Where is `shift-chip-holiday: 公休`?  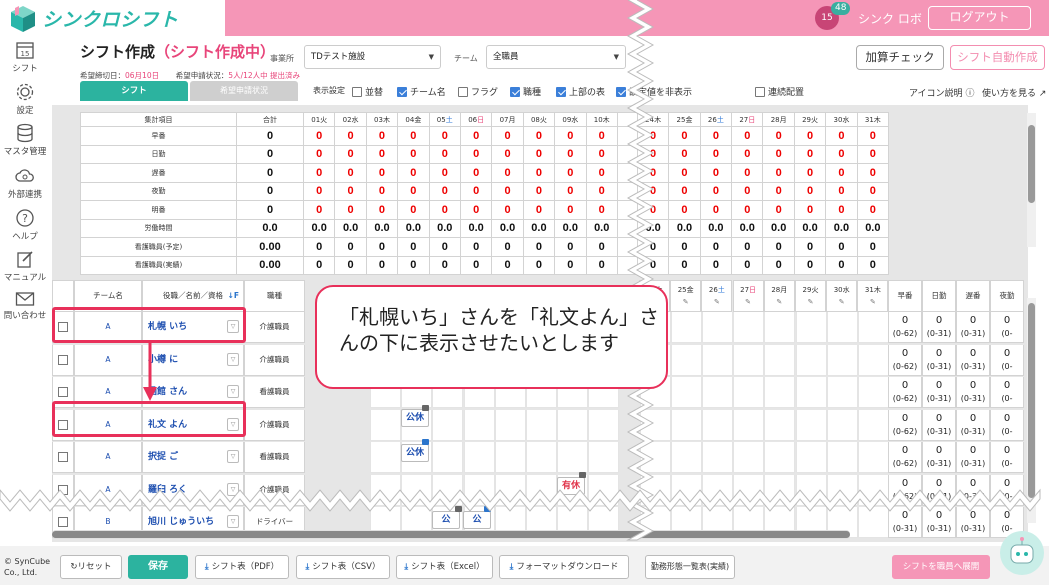
shift-chip-holiday: 公休 is located at coordinates (415, 453).